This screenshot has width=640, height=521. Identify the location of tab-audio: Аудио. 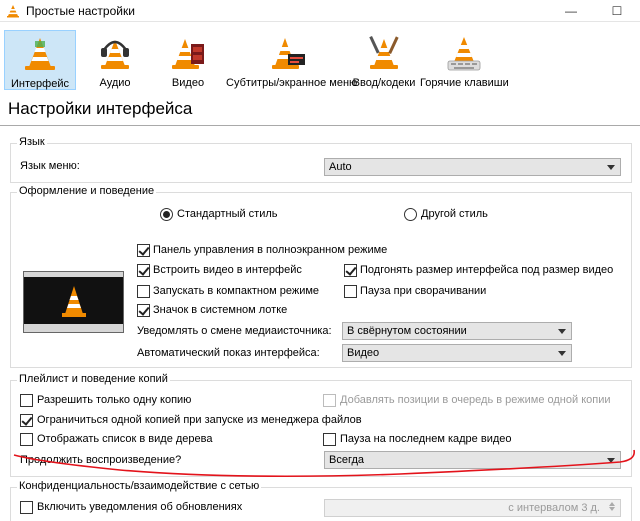
(115, 60).